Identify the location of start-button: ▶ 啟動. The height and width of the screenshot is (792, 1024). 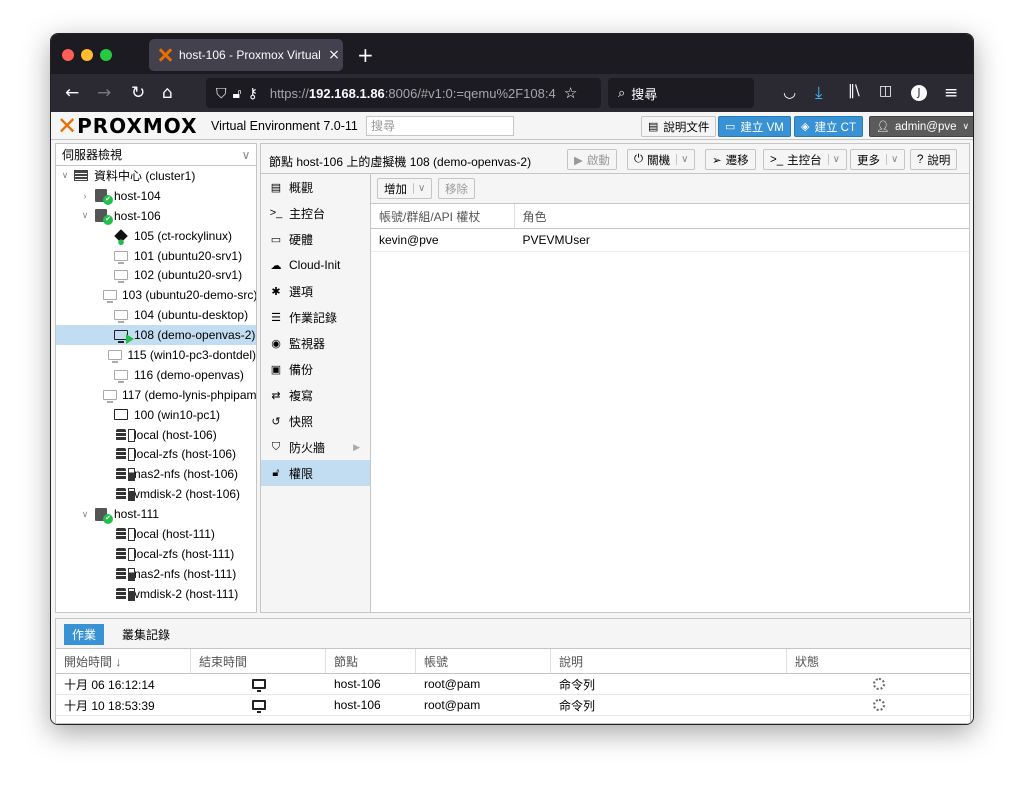
(592, 159).